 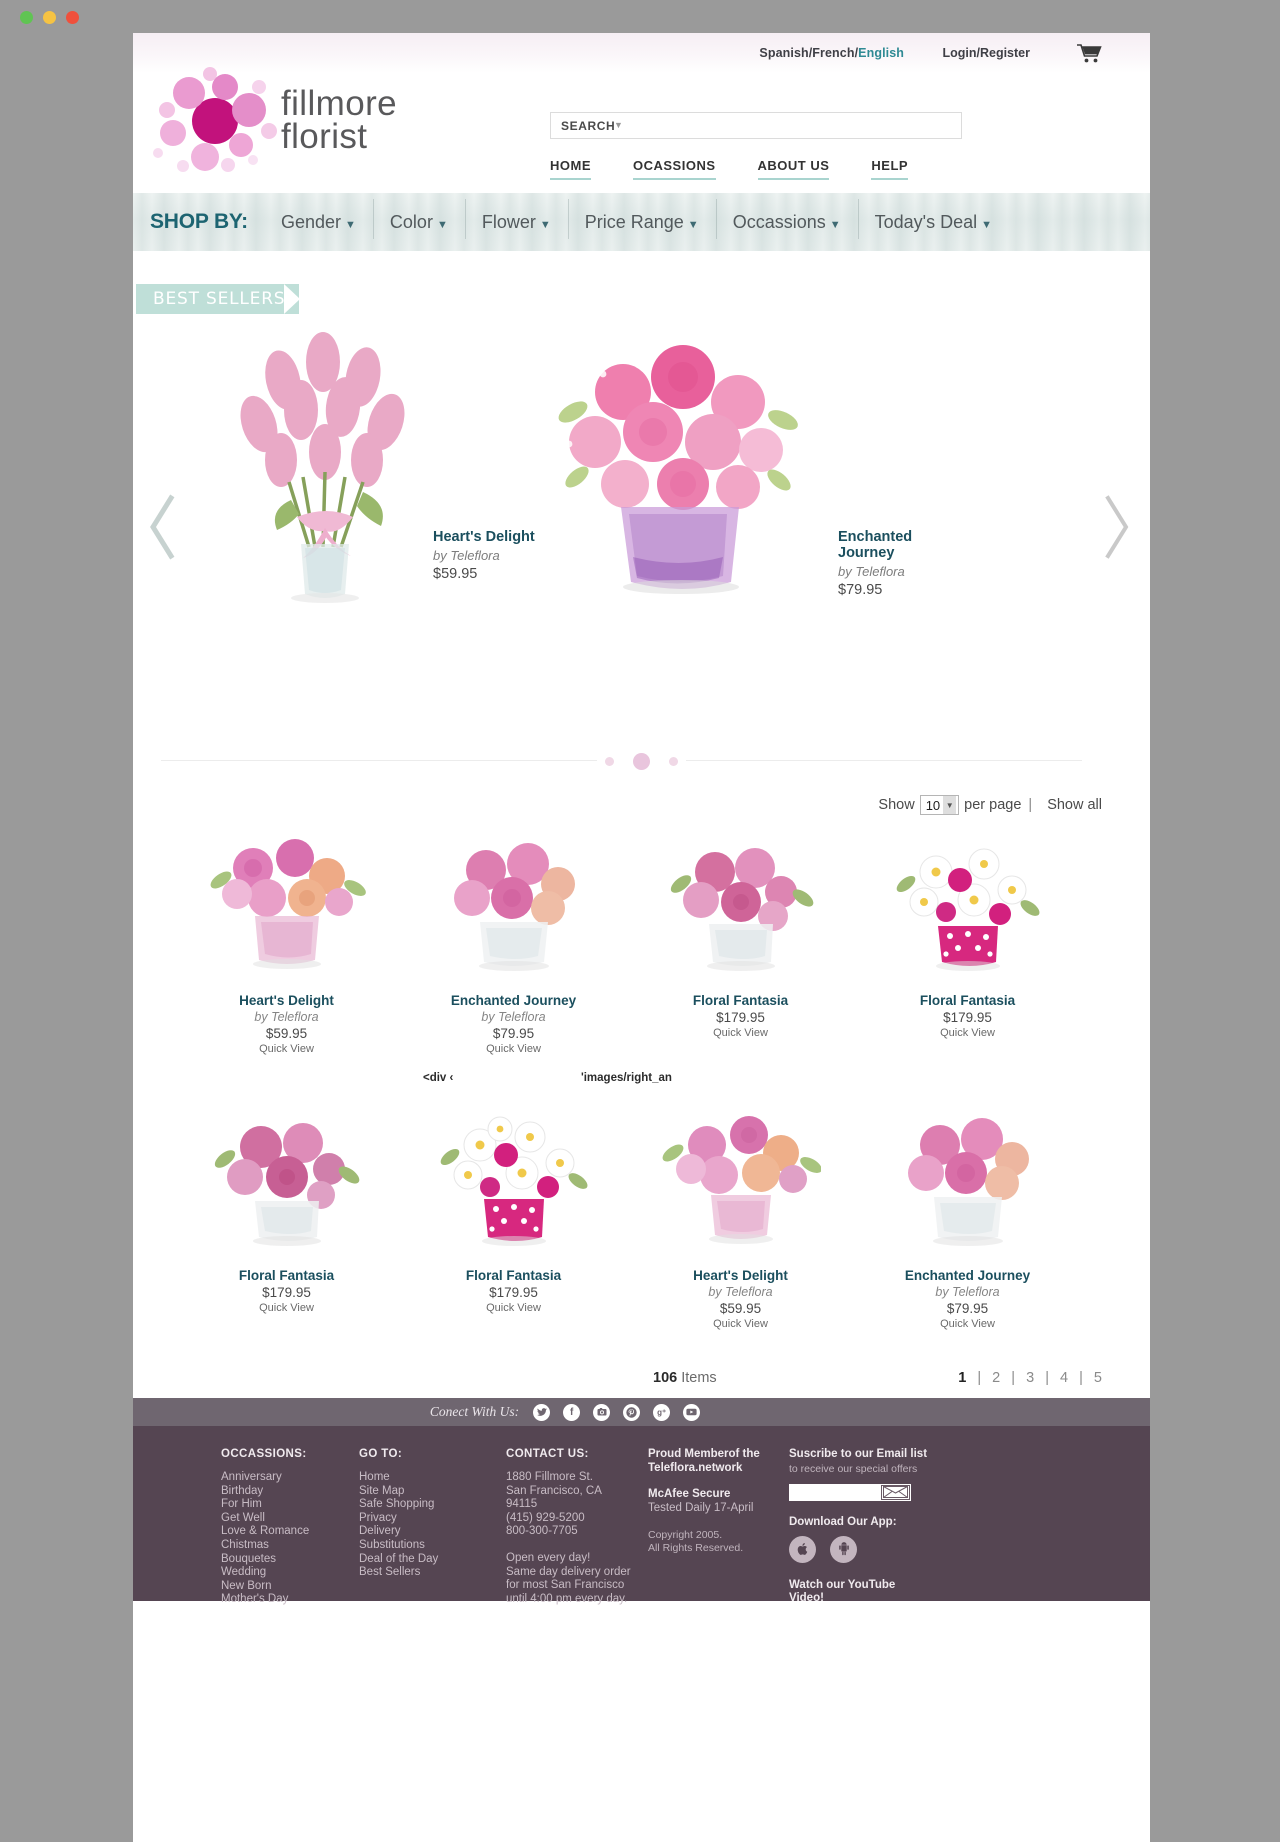 I want to click on envelope-icon, so click(x=895, y=1492).